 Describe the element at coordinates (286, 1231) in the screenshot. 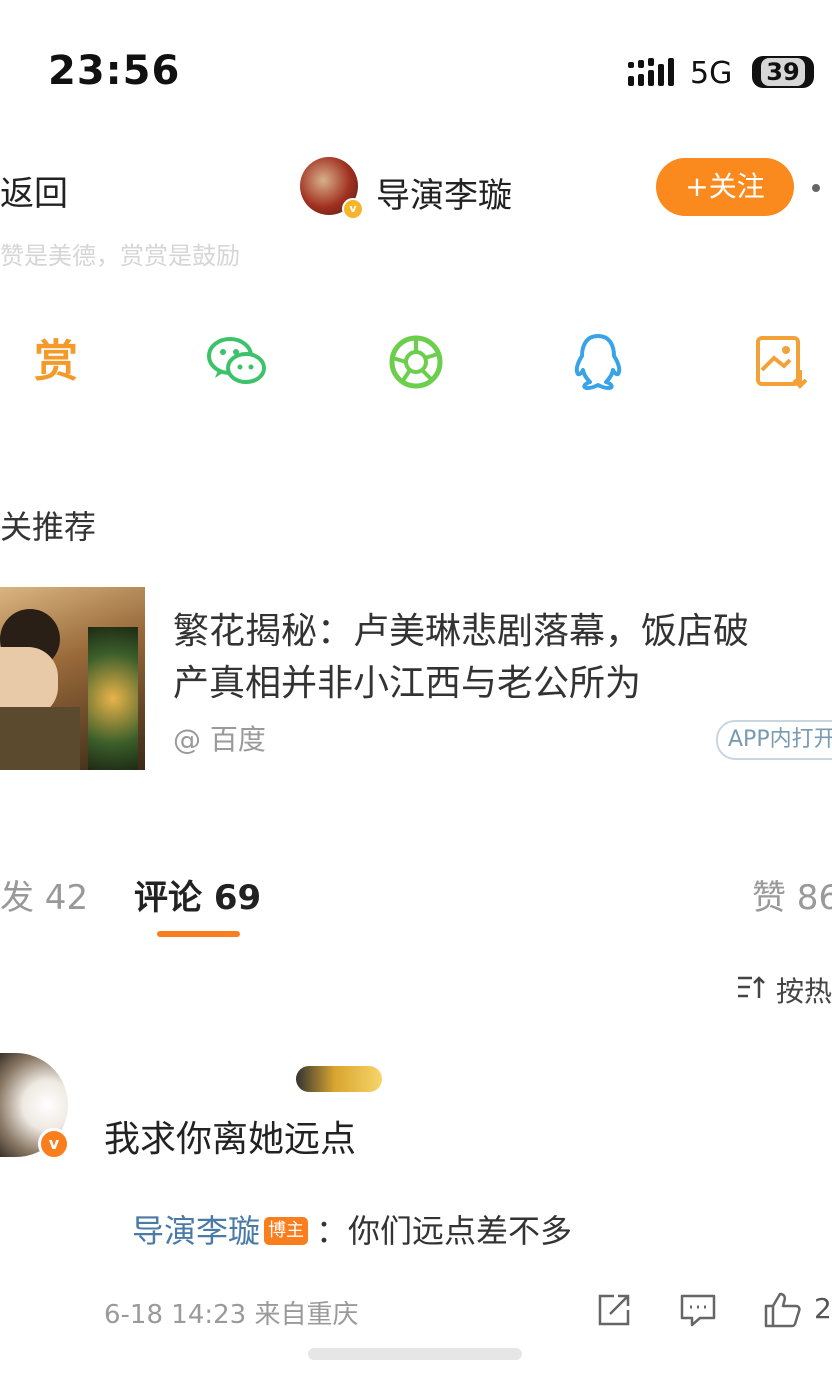

I see `author-badge: 博主` at that location.